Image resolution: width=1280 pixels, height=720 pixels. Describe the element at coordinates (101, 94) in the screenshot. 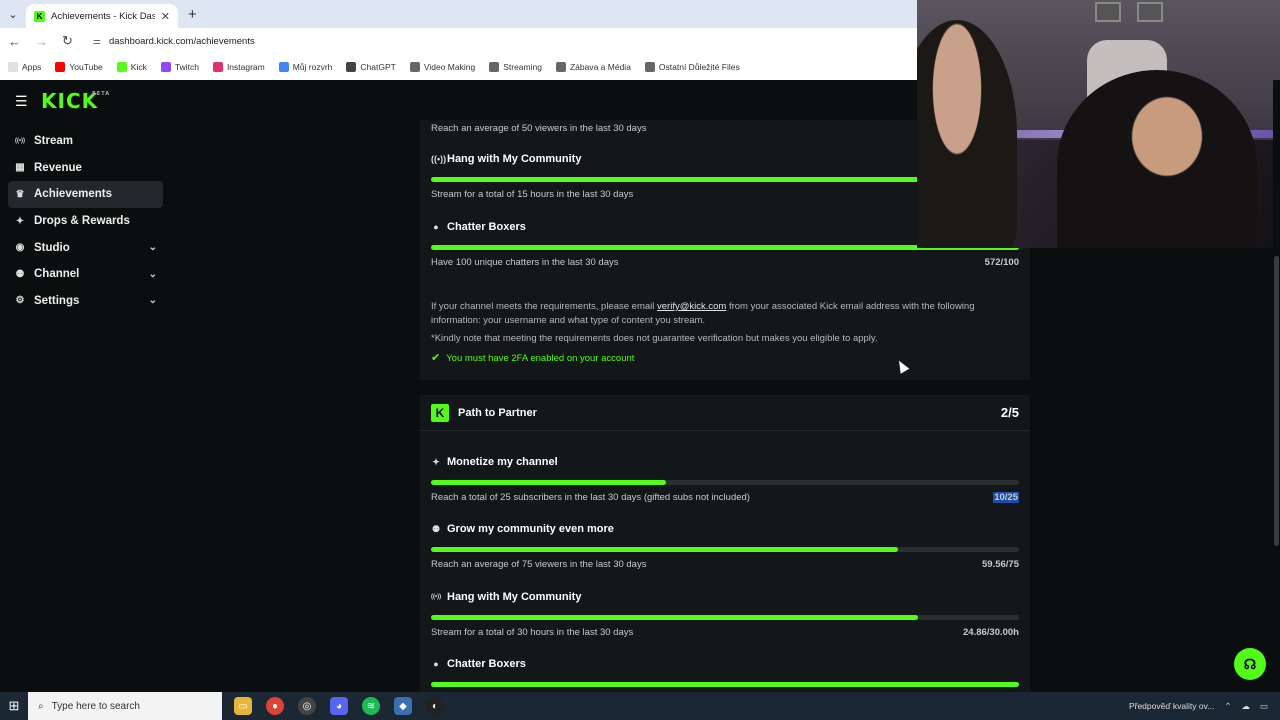

I see `beta-badge: BETA` at that location.